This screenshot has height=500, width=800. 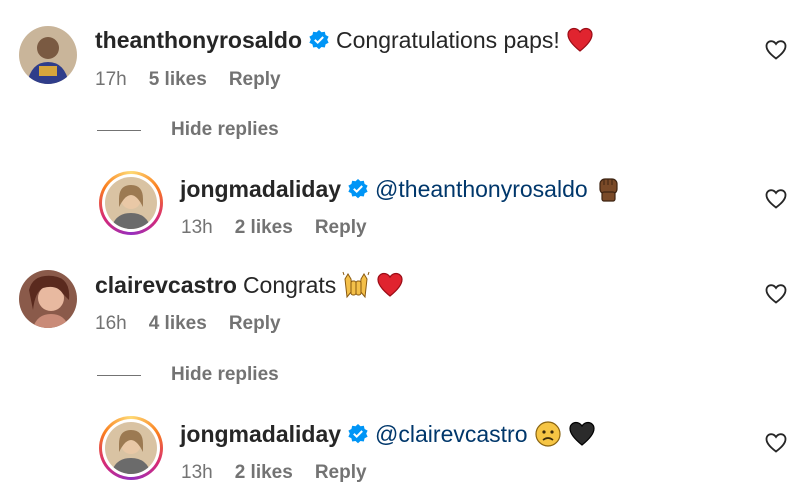 I want to click on comment-meta: 17h 5 likes Reply, so click(x=188, y=80).